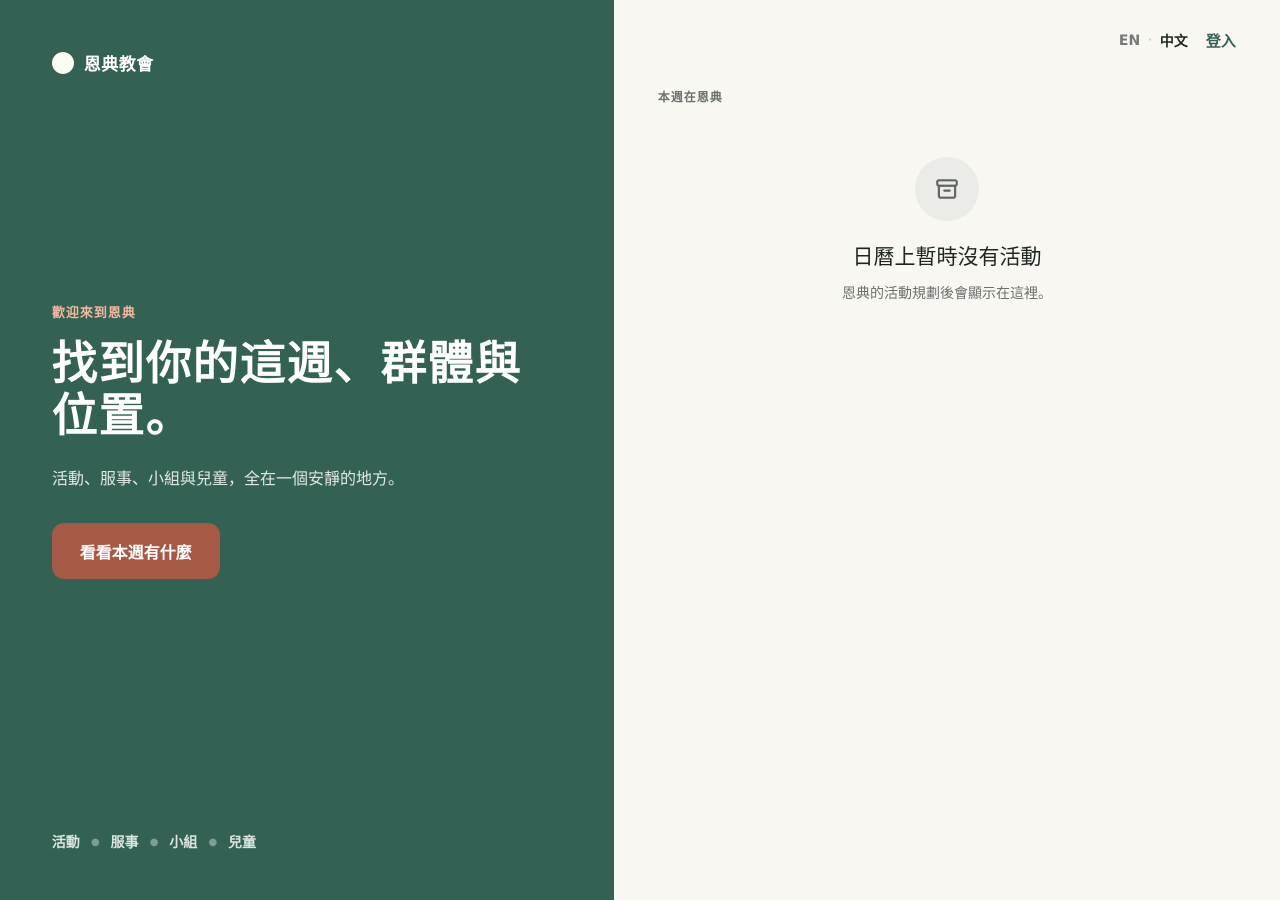  What do you see at coordinates (228, 478) in the screenshot?
I see `hero-subtitle: 活動、服事、小組與兒童，全在一個安靜的地方。` at bounding box center [228, 478].